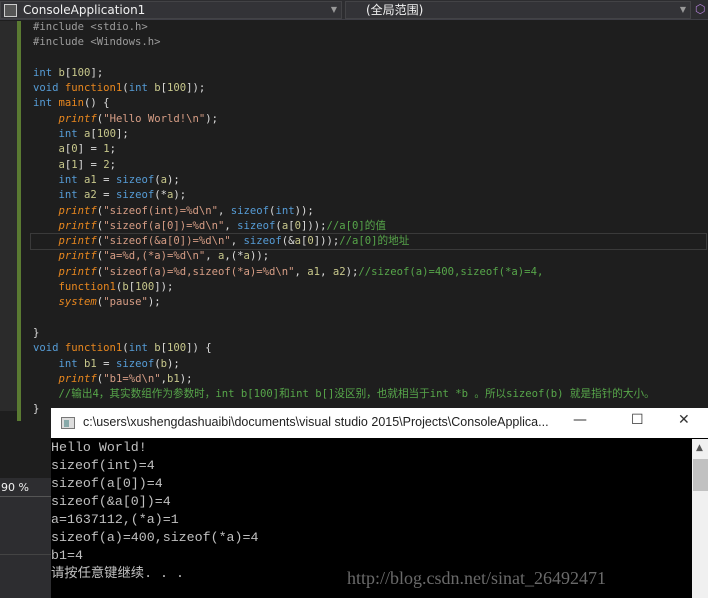  Describe the element at coordinates (369, 27) in the screenshot. I see `code-line: #include <stdio.h>` at that location.